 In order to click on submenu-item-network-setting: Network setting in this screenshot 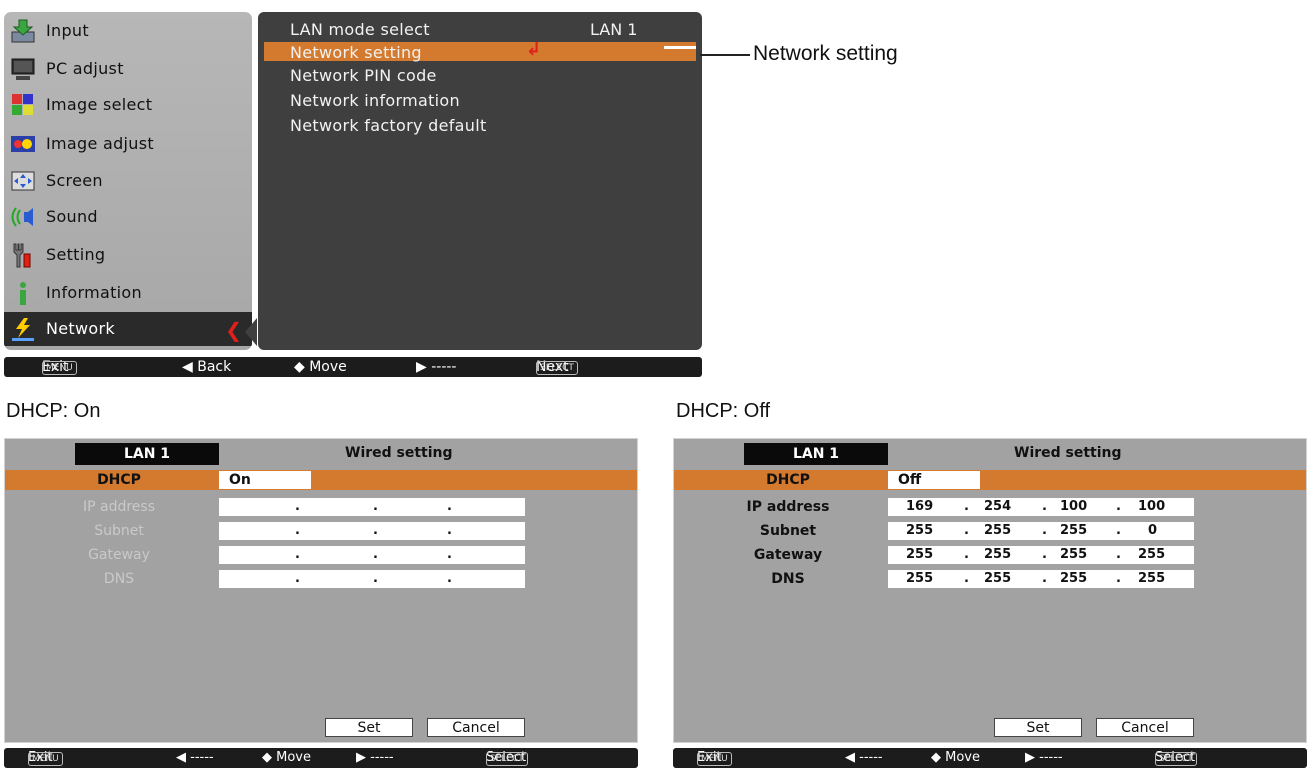, I will do `click(356, 52)`.